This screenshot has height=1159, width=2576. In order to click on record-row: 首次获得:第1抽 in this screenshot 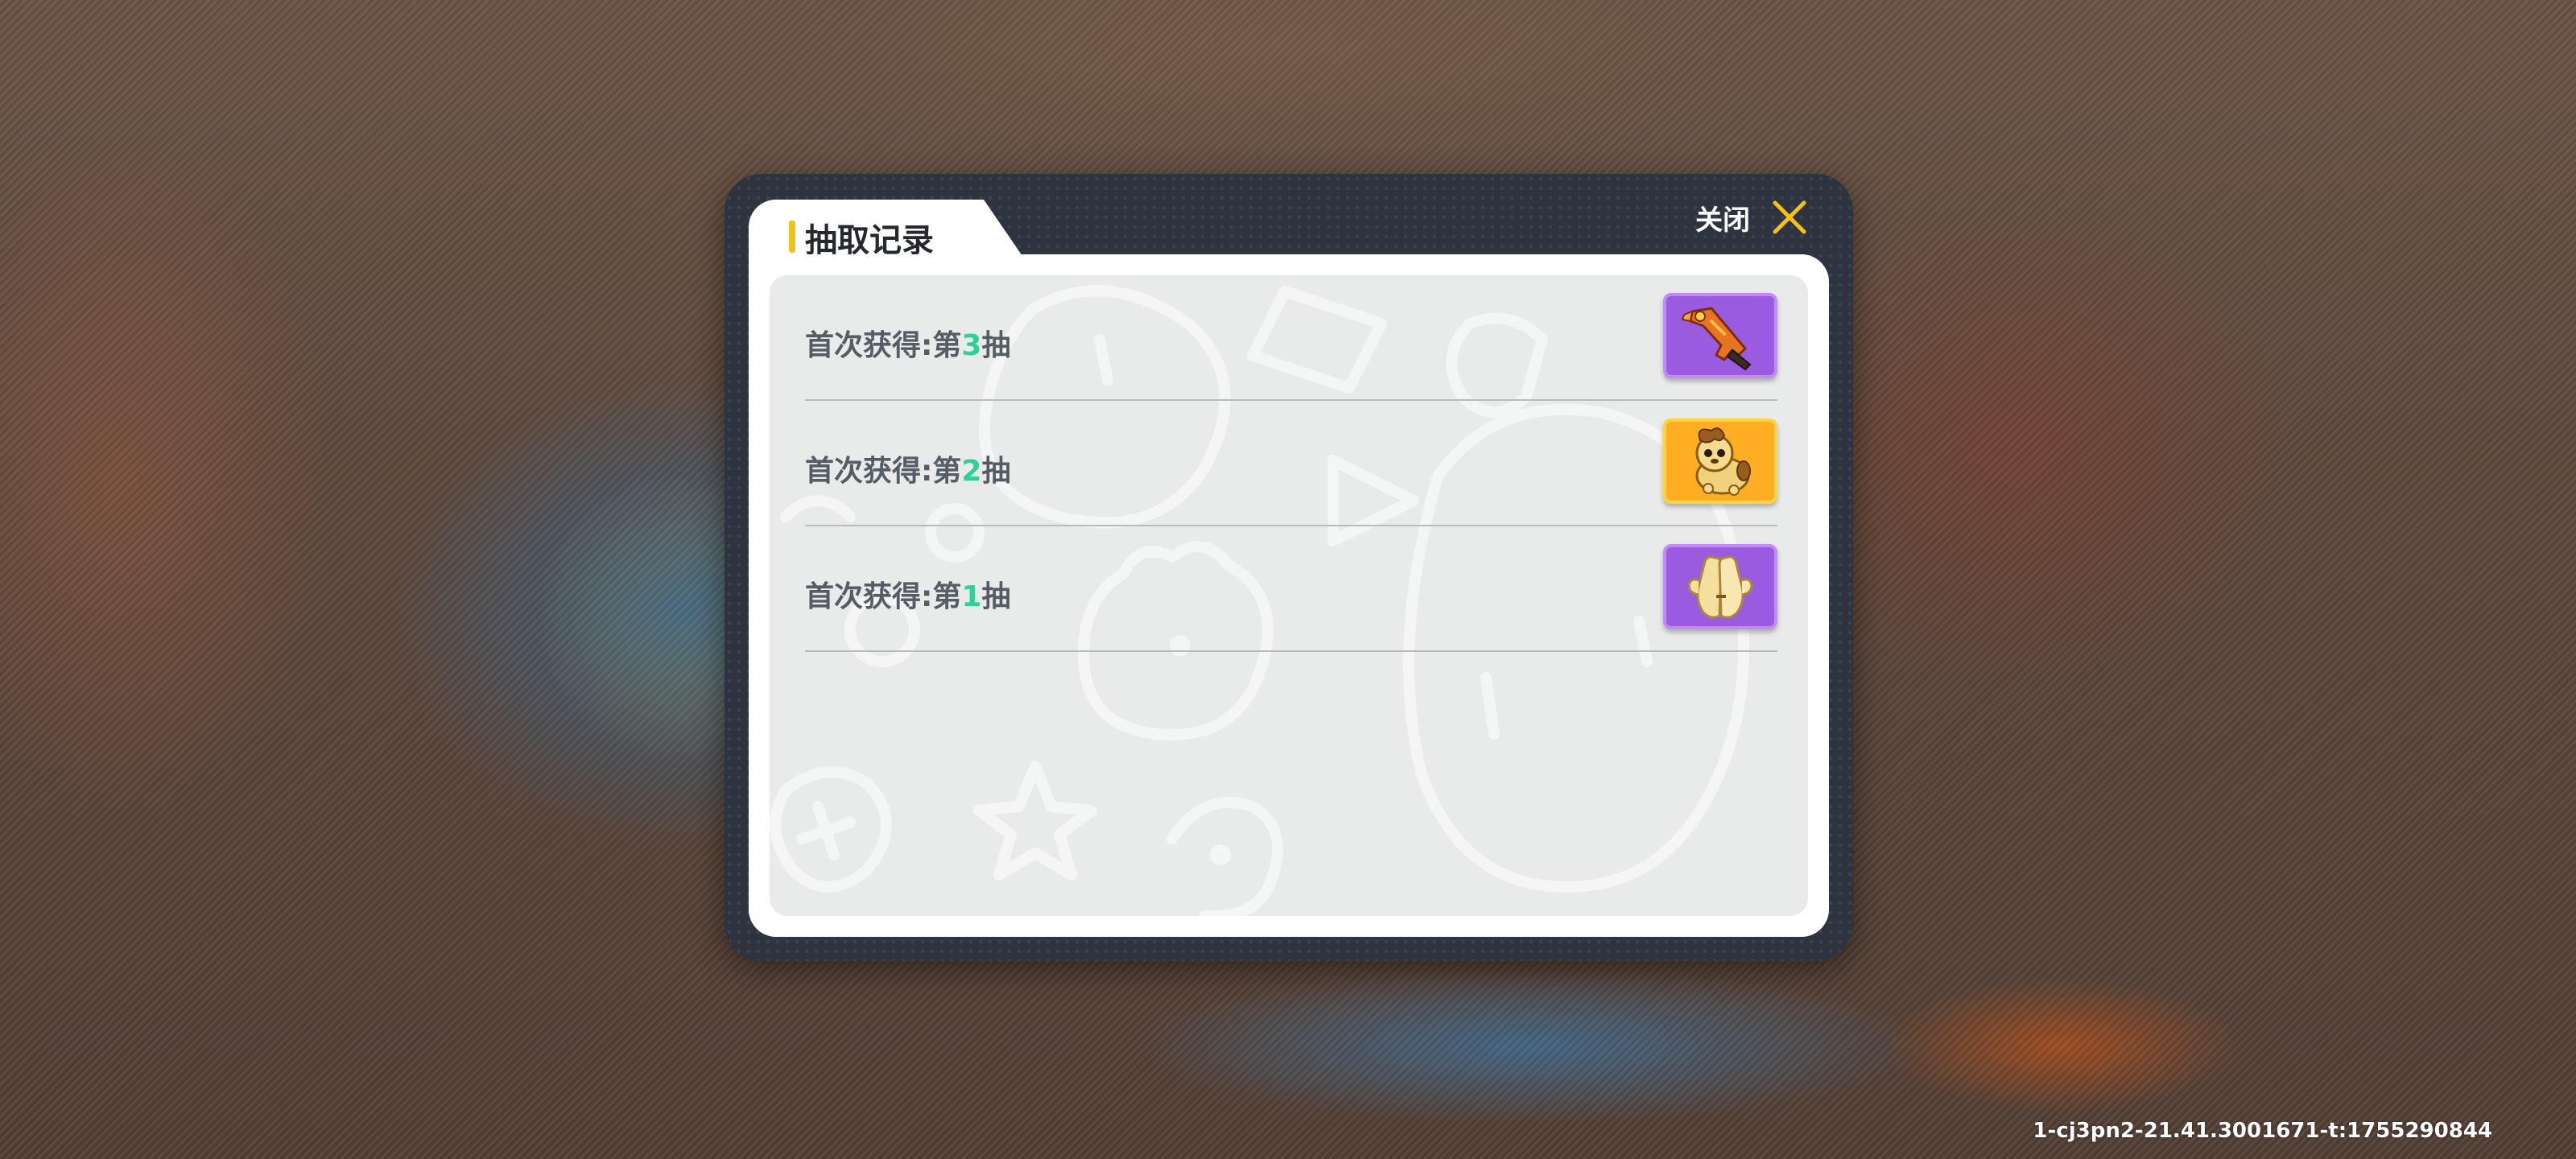, I will do `click(1291, 589)`.